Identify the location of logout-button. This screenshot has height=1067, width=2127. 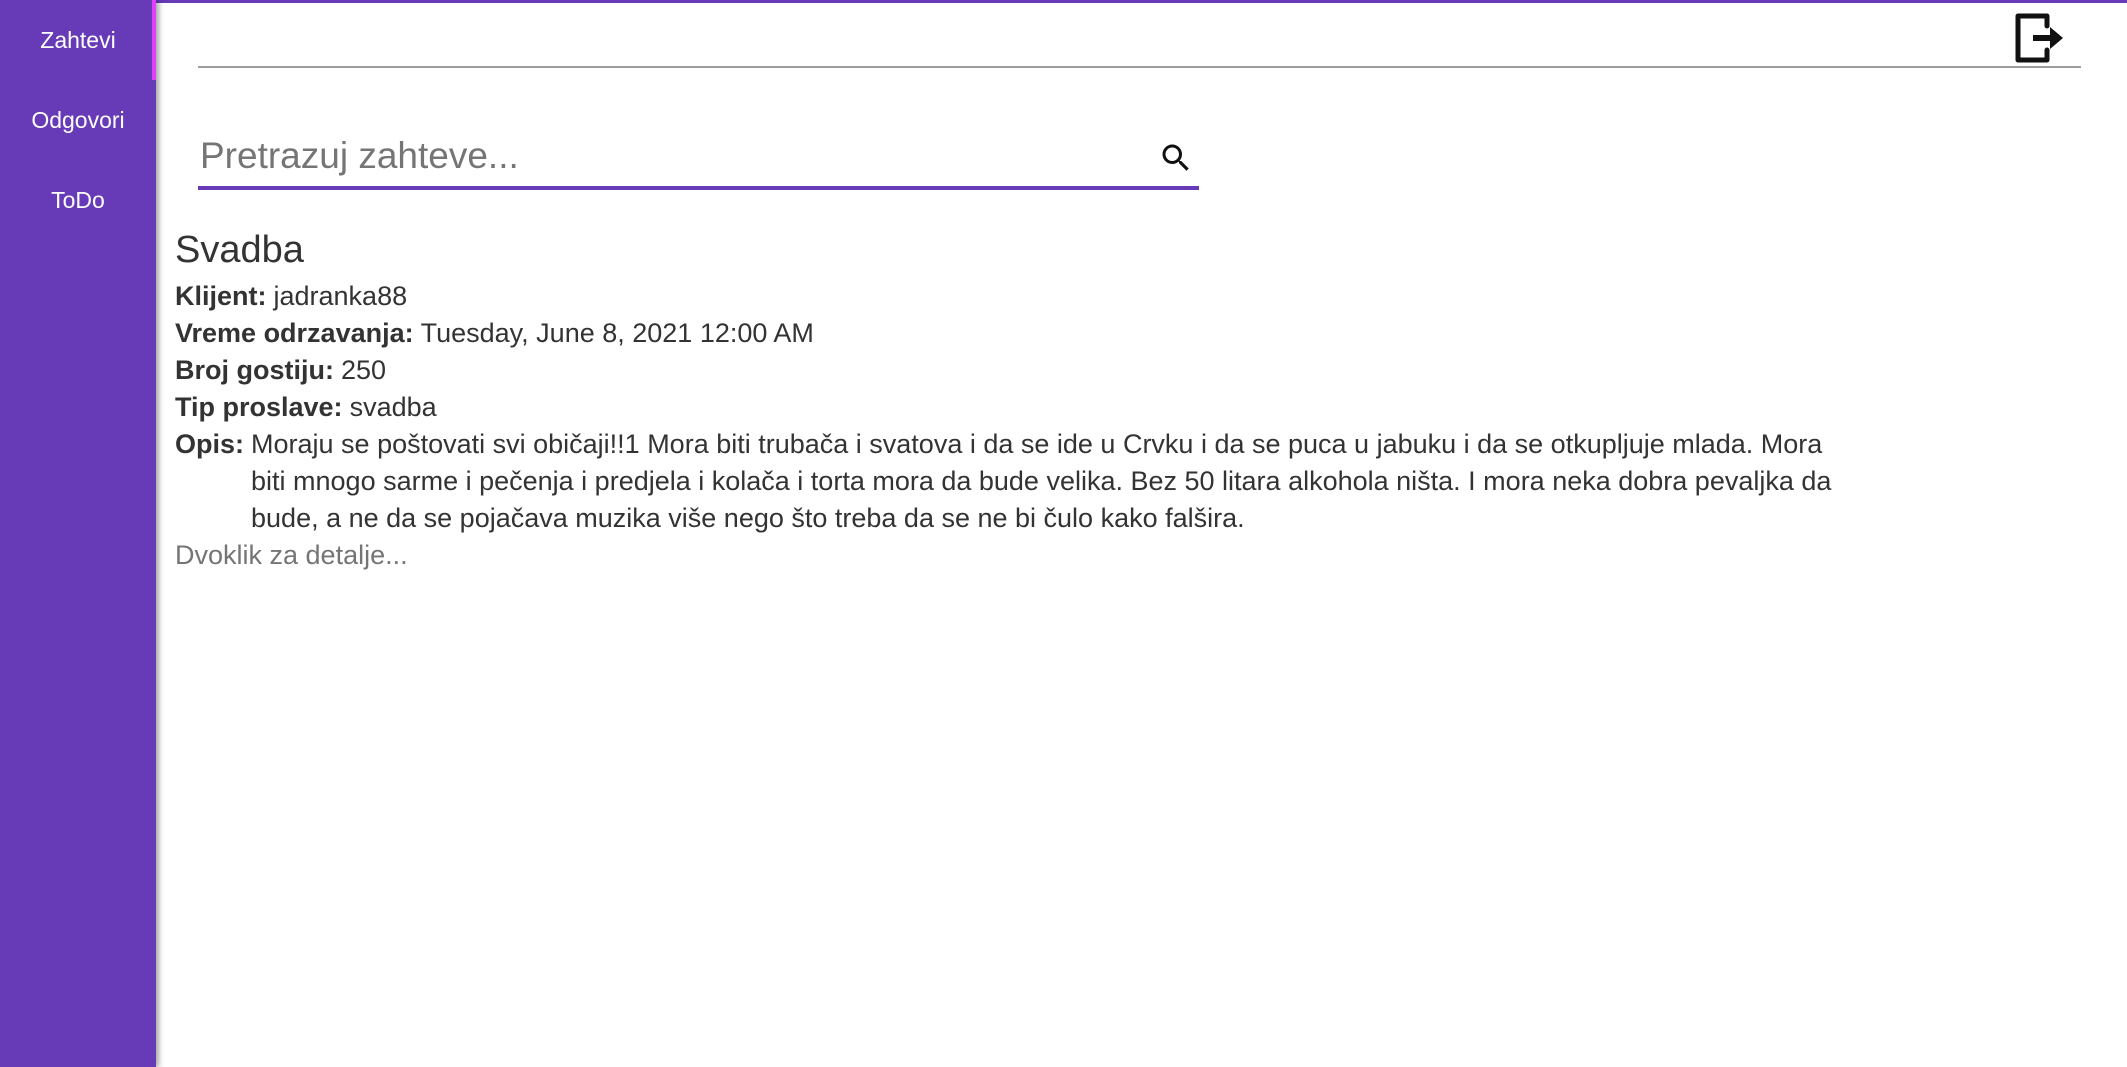
(2039, 38).